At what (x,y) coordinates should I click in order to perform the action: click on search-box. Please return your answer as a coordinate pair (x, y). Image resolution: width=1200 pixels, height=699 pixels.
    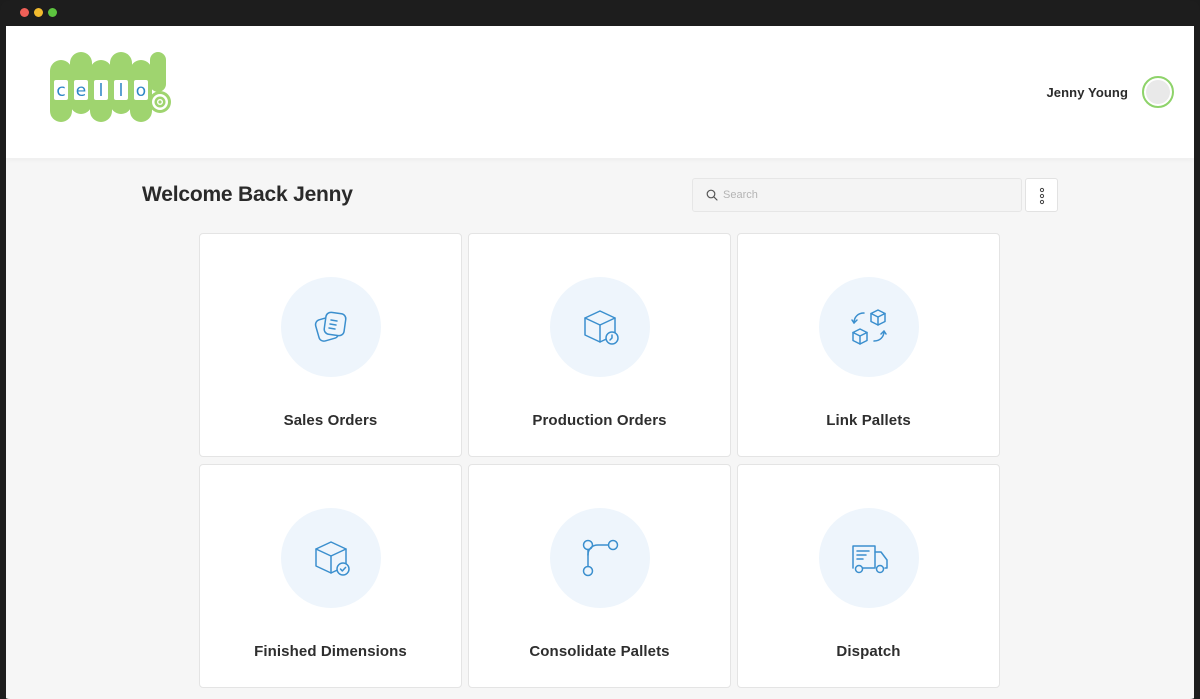
    Looking at the image, I should click on (857, 195).